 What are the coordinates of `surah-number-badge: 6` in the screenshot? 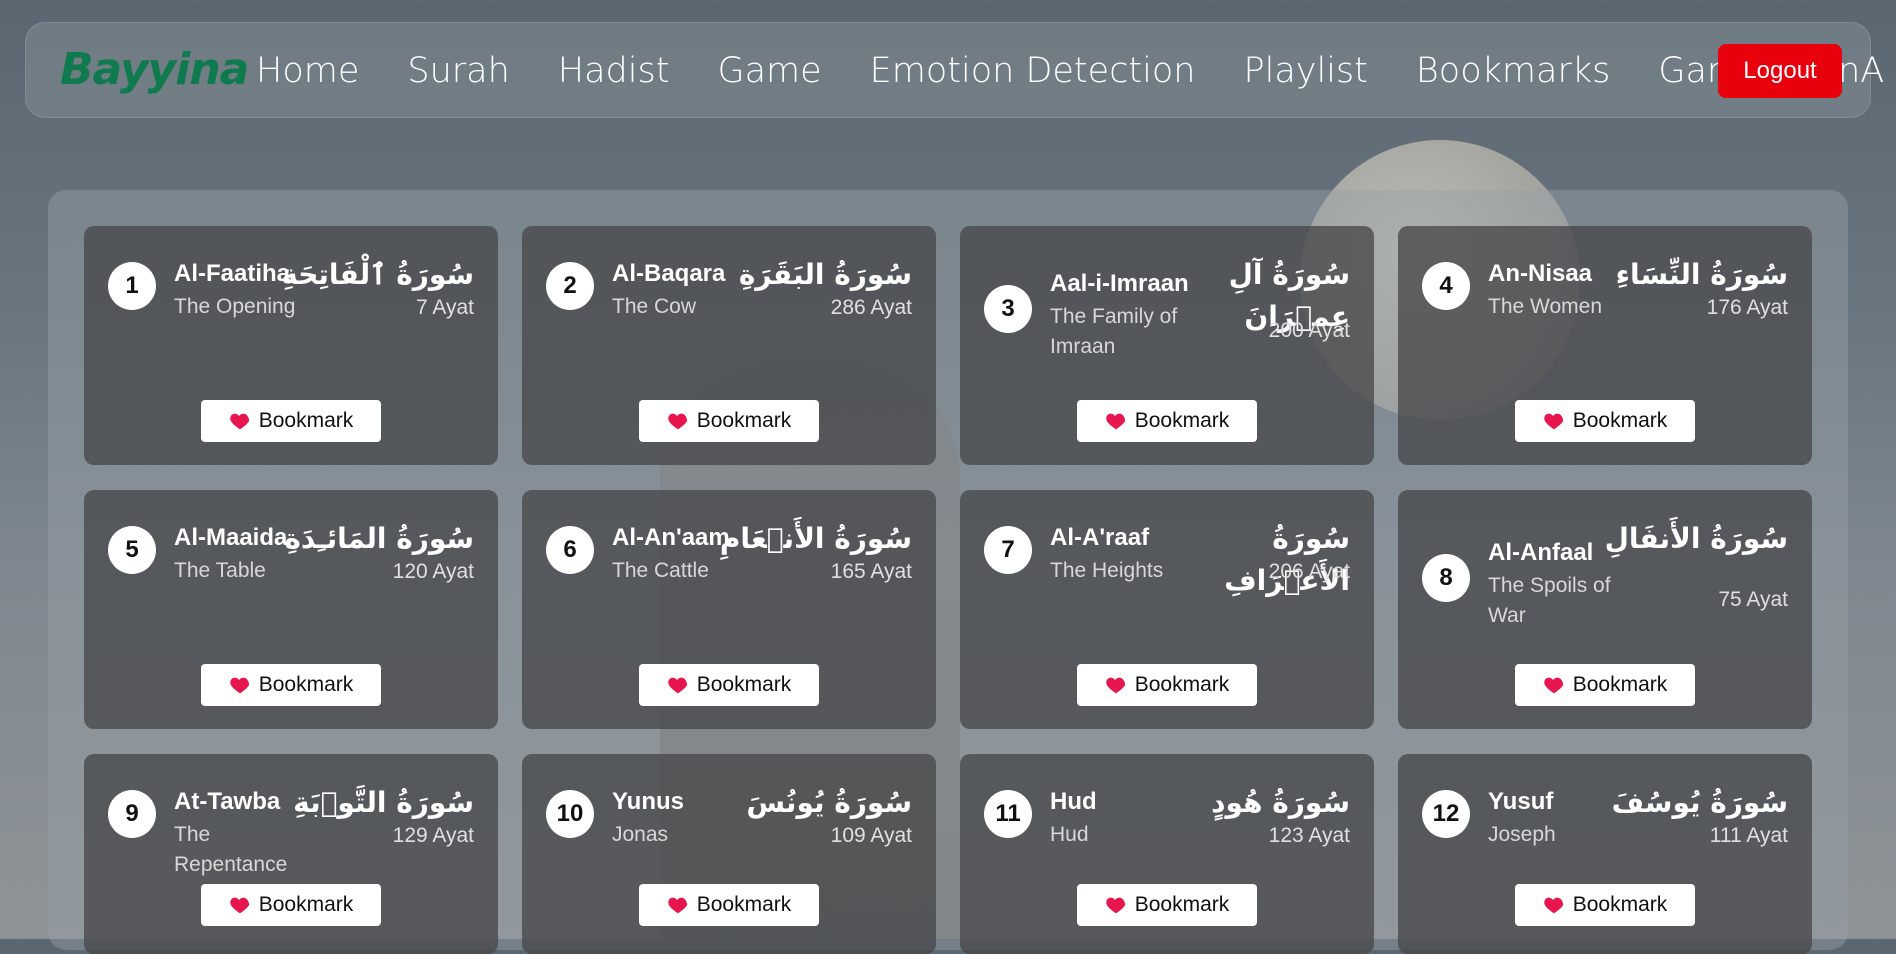 It's located at (570, 550).